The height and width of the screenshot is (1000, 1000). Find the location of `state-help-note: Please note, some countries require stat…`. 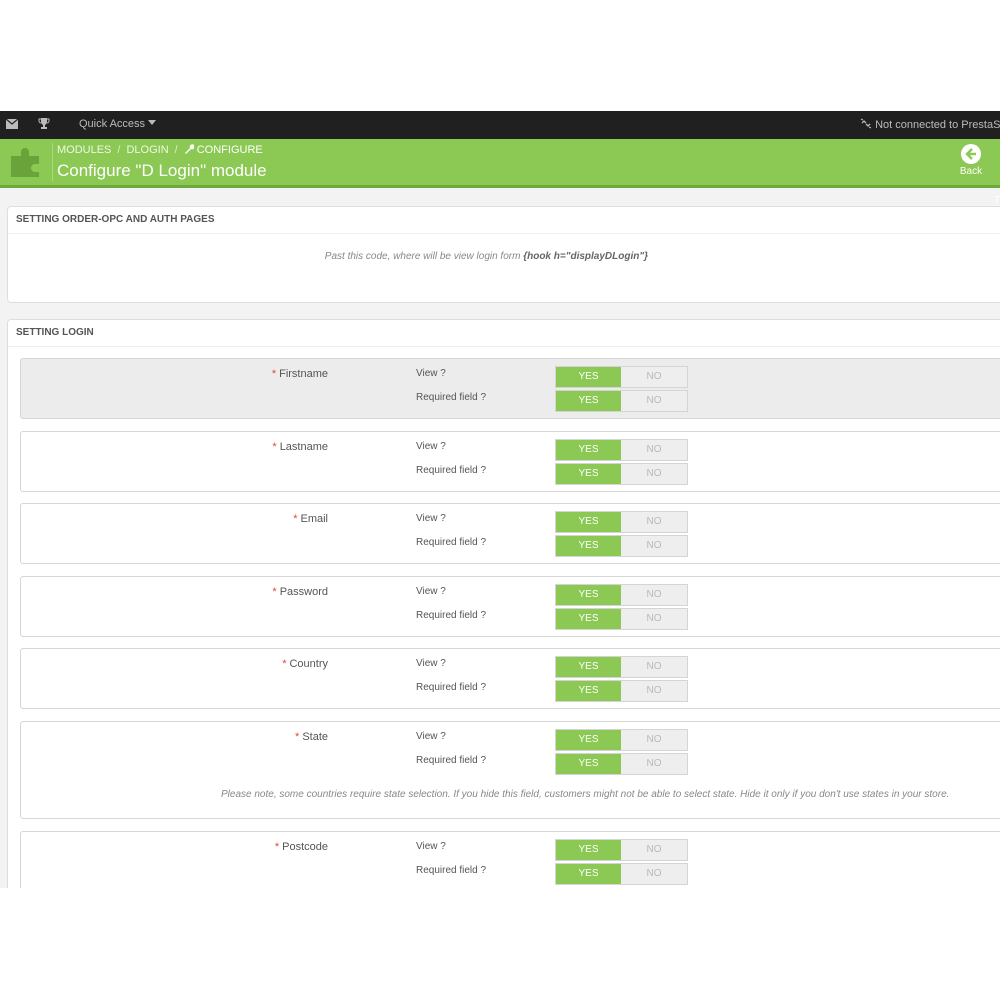

state-help-note: Please note, some countries require stat… is located at coordinates (585, 794).